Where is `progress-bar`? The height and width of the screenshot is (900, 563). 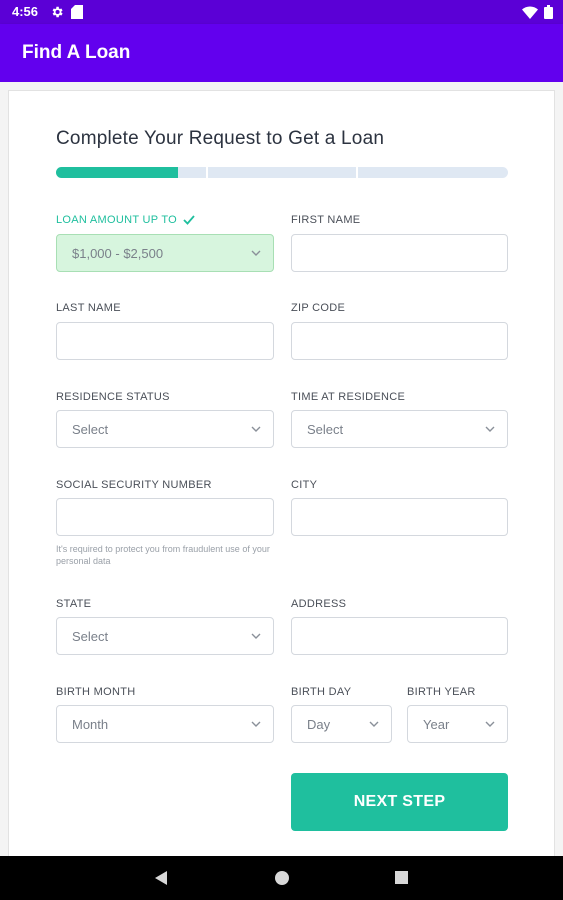 progress-bar is located at coordinates (282, 172).